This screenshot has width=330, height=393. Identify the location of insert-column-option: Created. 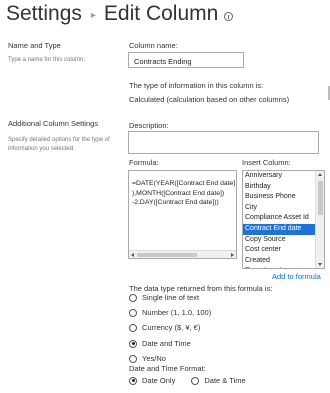
(279, 261).